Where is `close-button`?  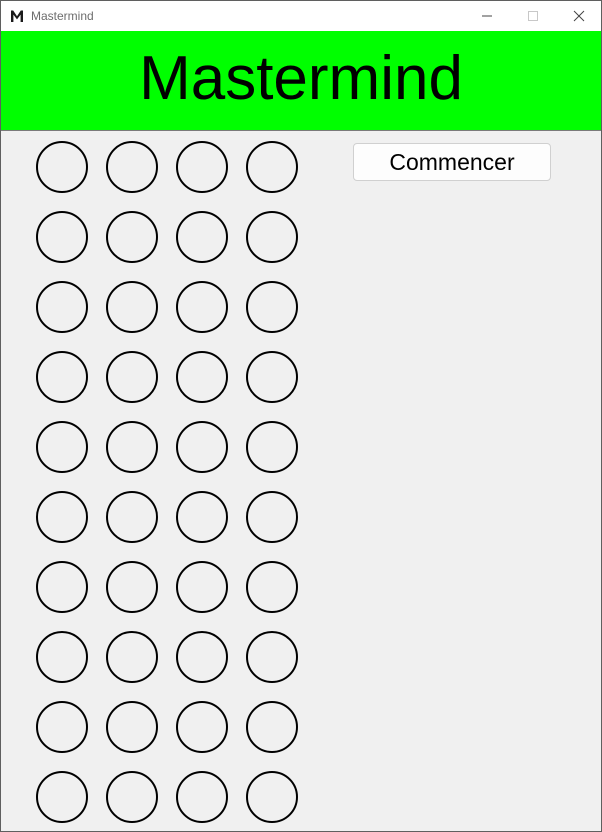 close-button is located at coordinates (578, 16).